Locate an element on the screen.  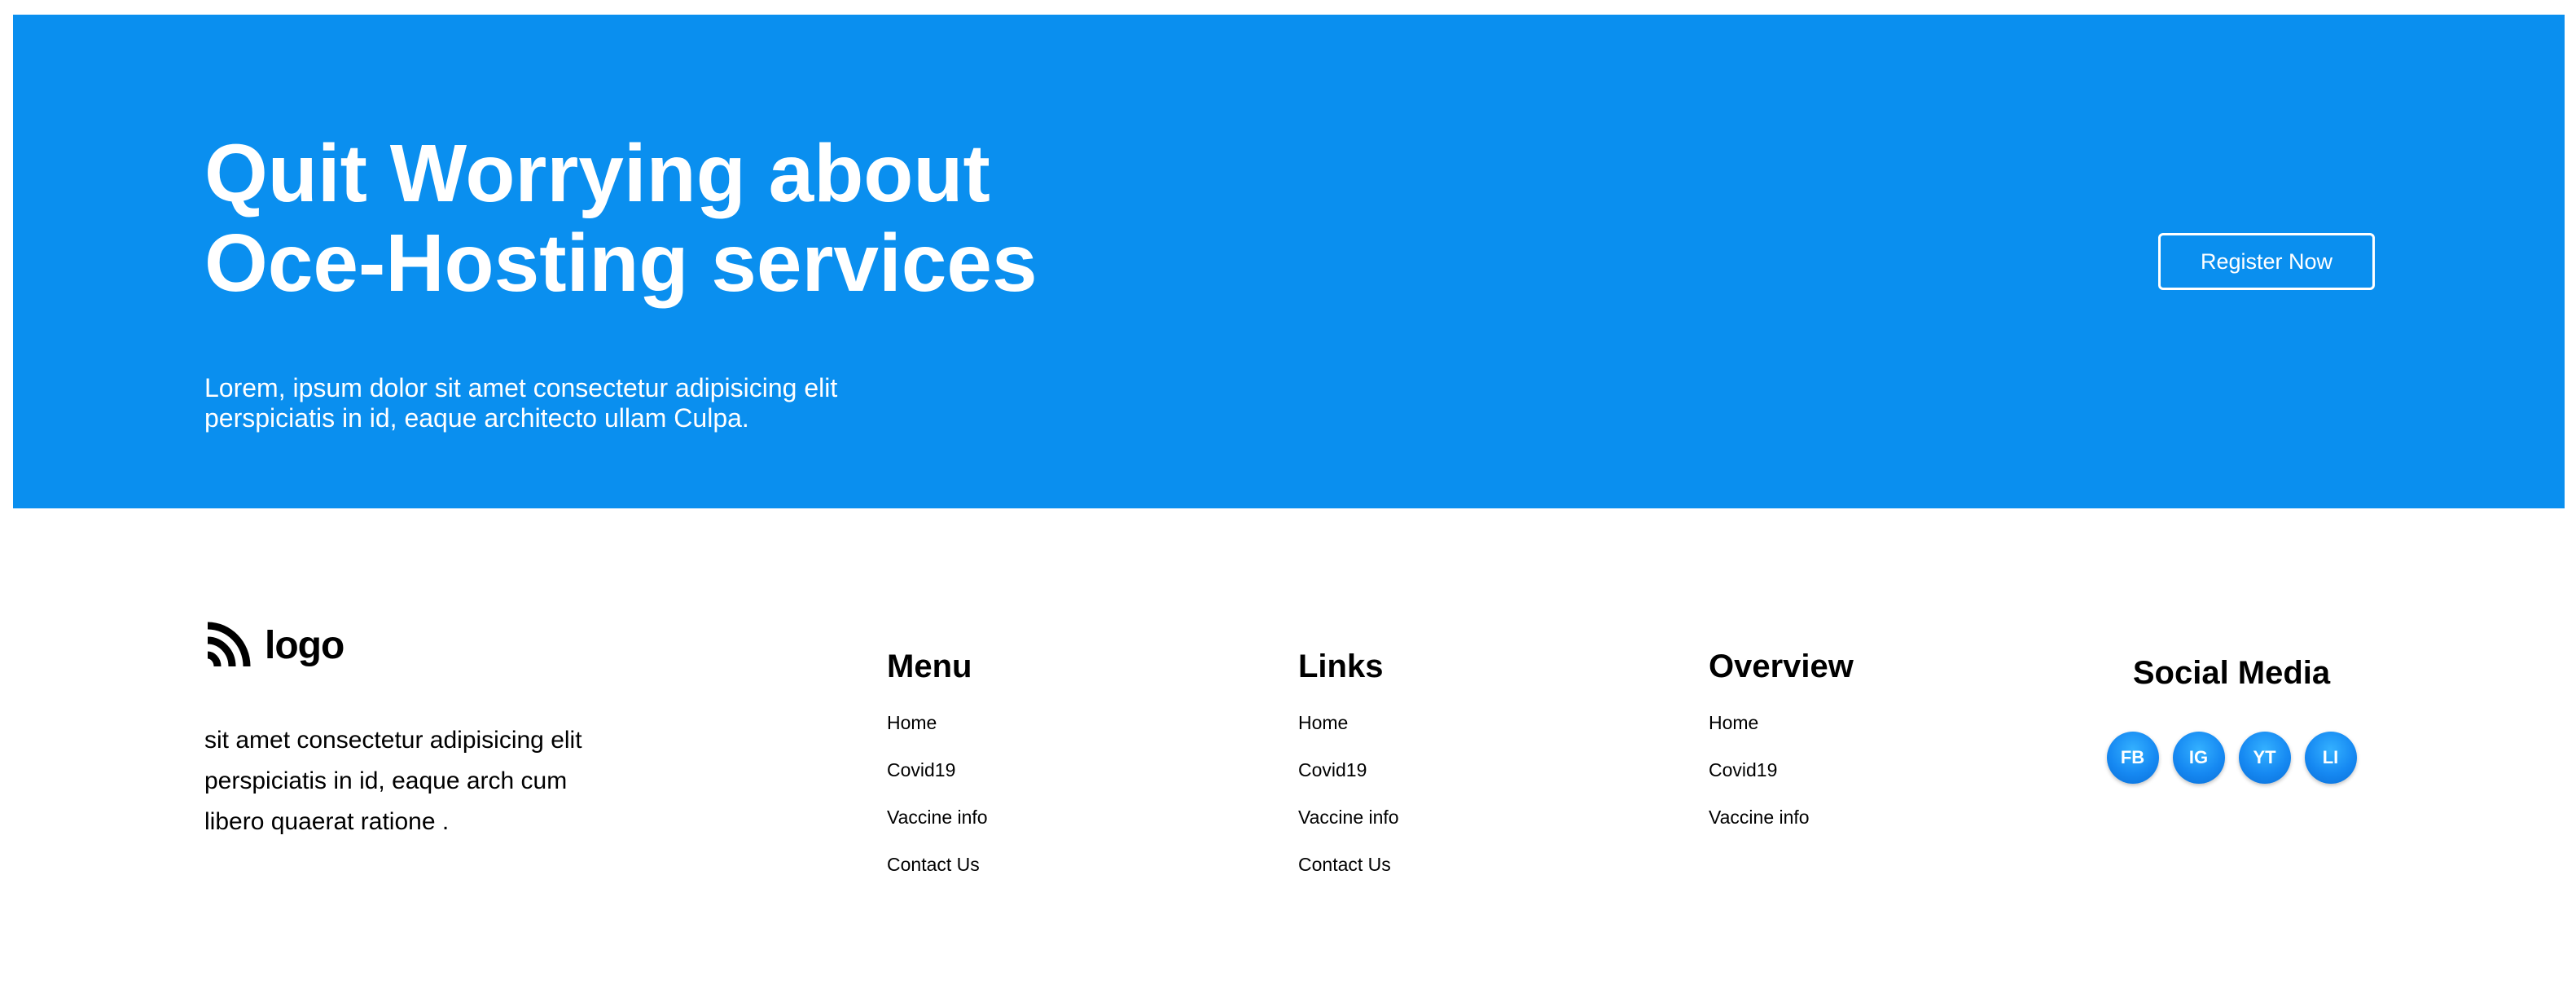
footer-overview-column: Overview Home Covid19 Vaccine info is located at coordinates (1880, 742).